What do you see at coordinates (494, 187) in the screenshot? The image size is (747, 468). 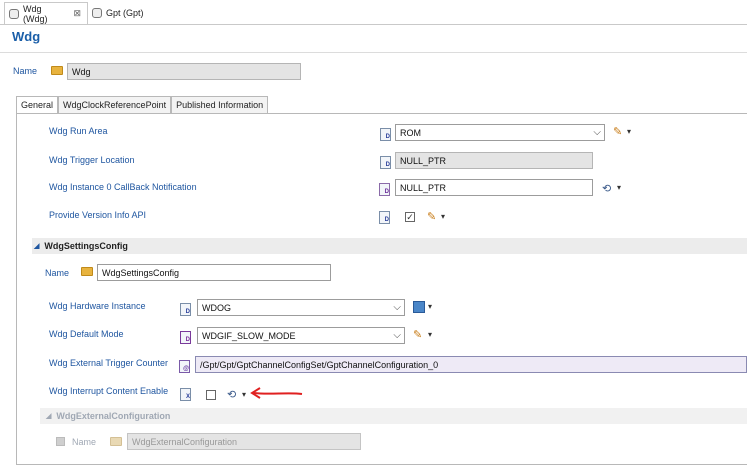 I see `callback-field: NULL_PTR` at bounding box center [494, 187].